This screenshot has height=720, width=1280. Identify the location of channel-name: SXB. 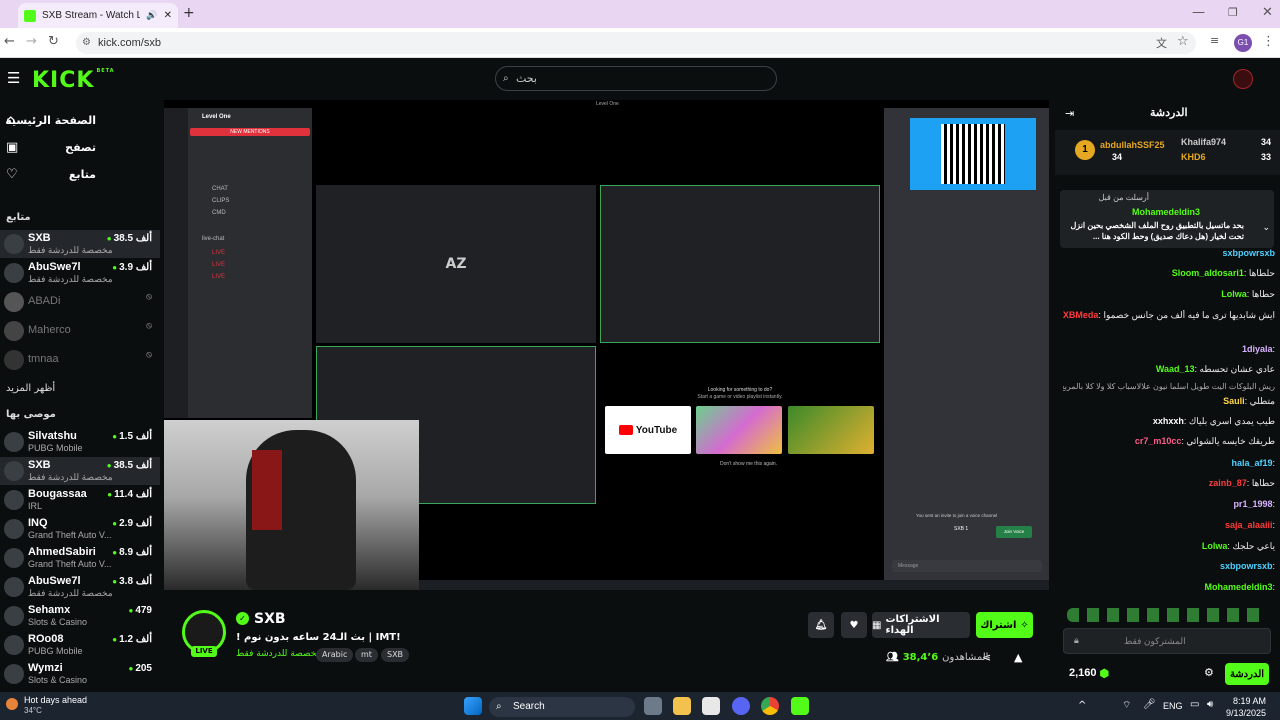
(270, 619).